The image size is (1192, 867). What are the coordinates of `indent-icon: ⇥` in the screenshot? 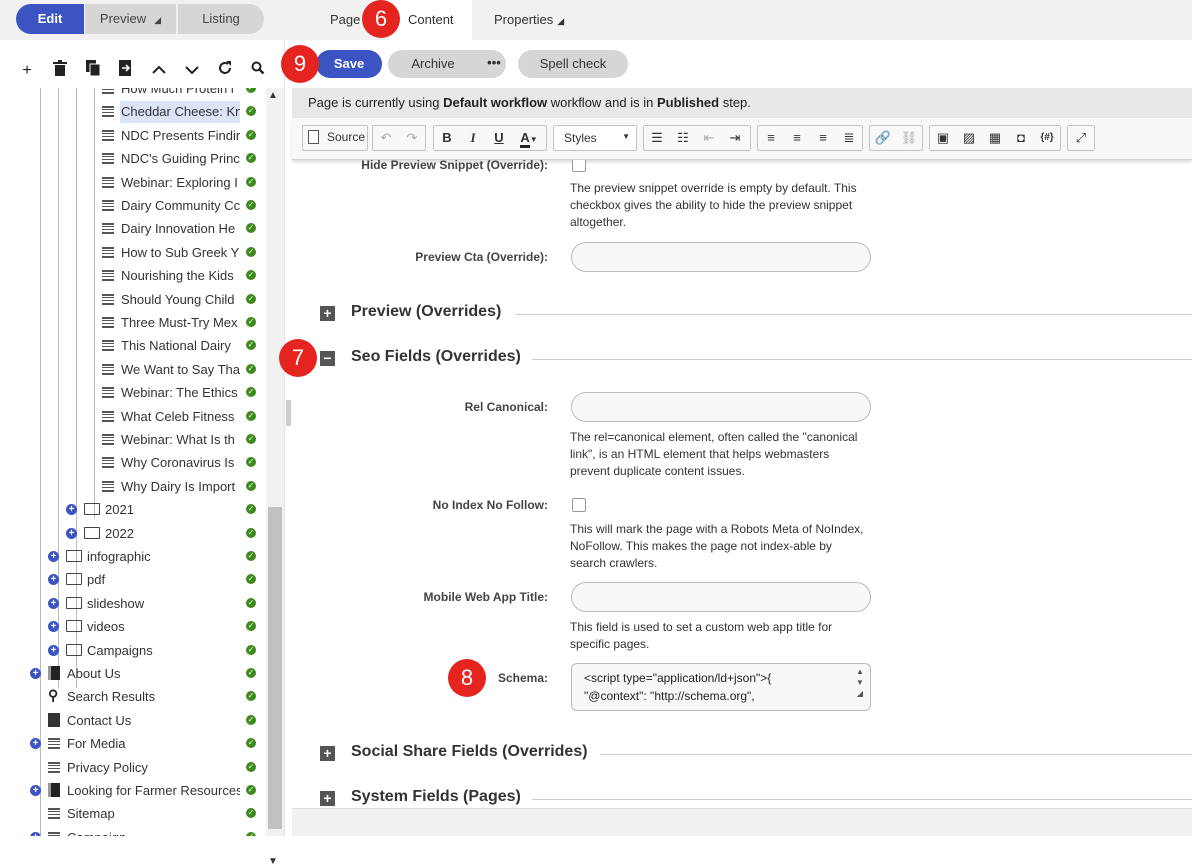 It's located at (735, 138).